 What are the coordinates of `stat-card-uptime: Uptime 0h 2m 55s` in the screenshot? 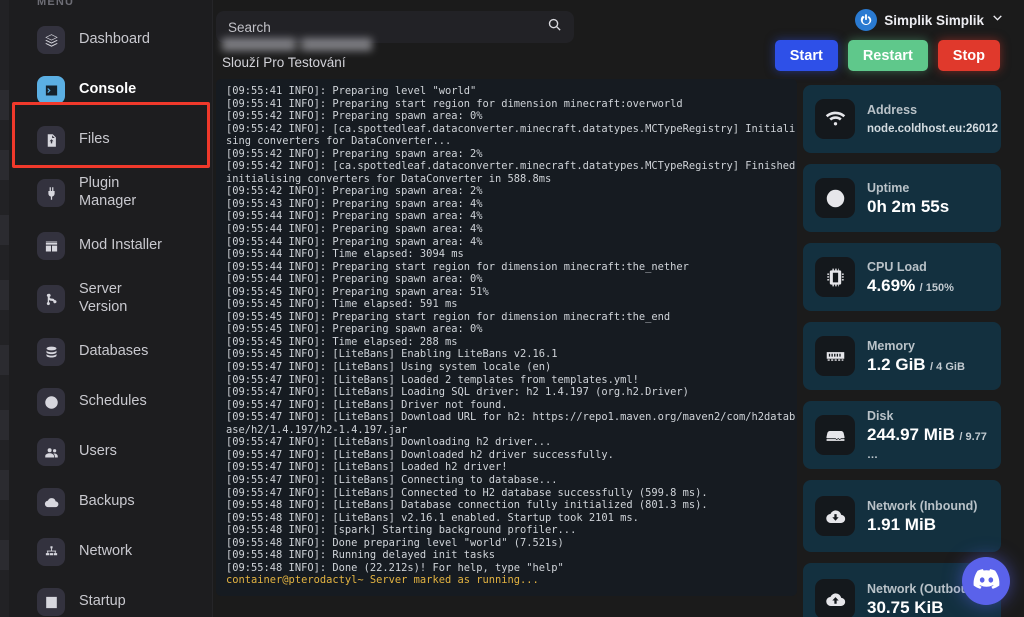 It's located at (902, 198).